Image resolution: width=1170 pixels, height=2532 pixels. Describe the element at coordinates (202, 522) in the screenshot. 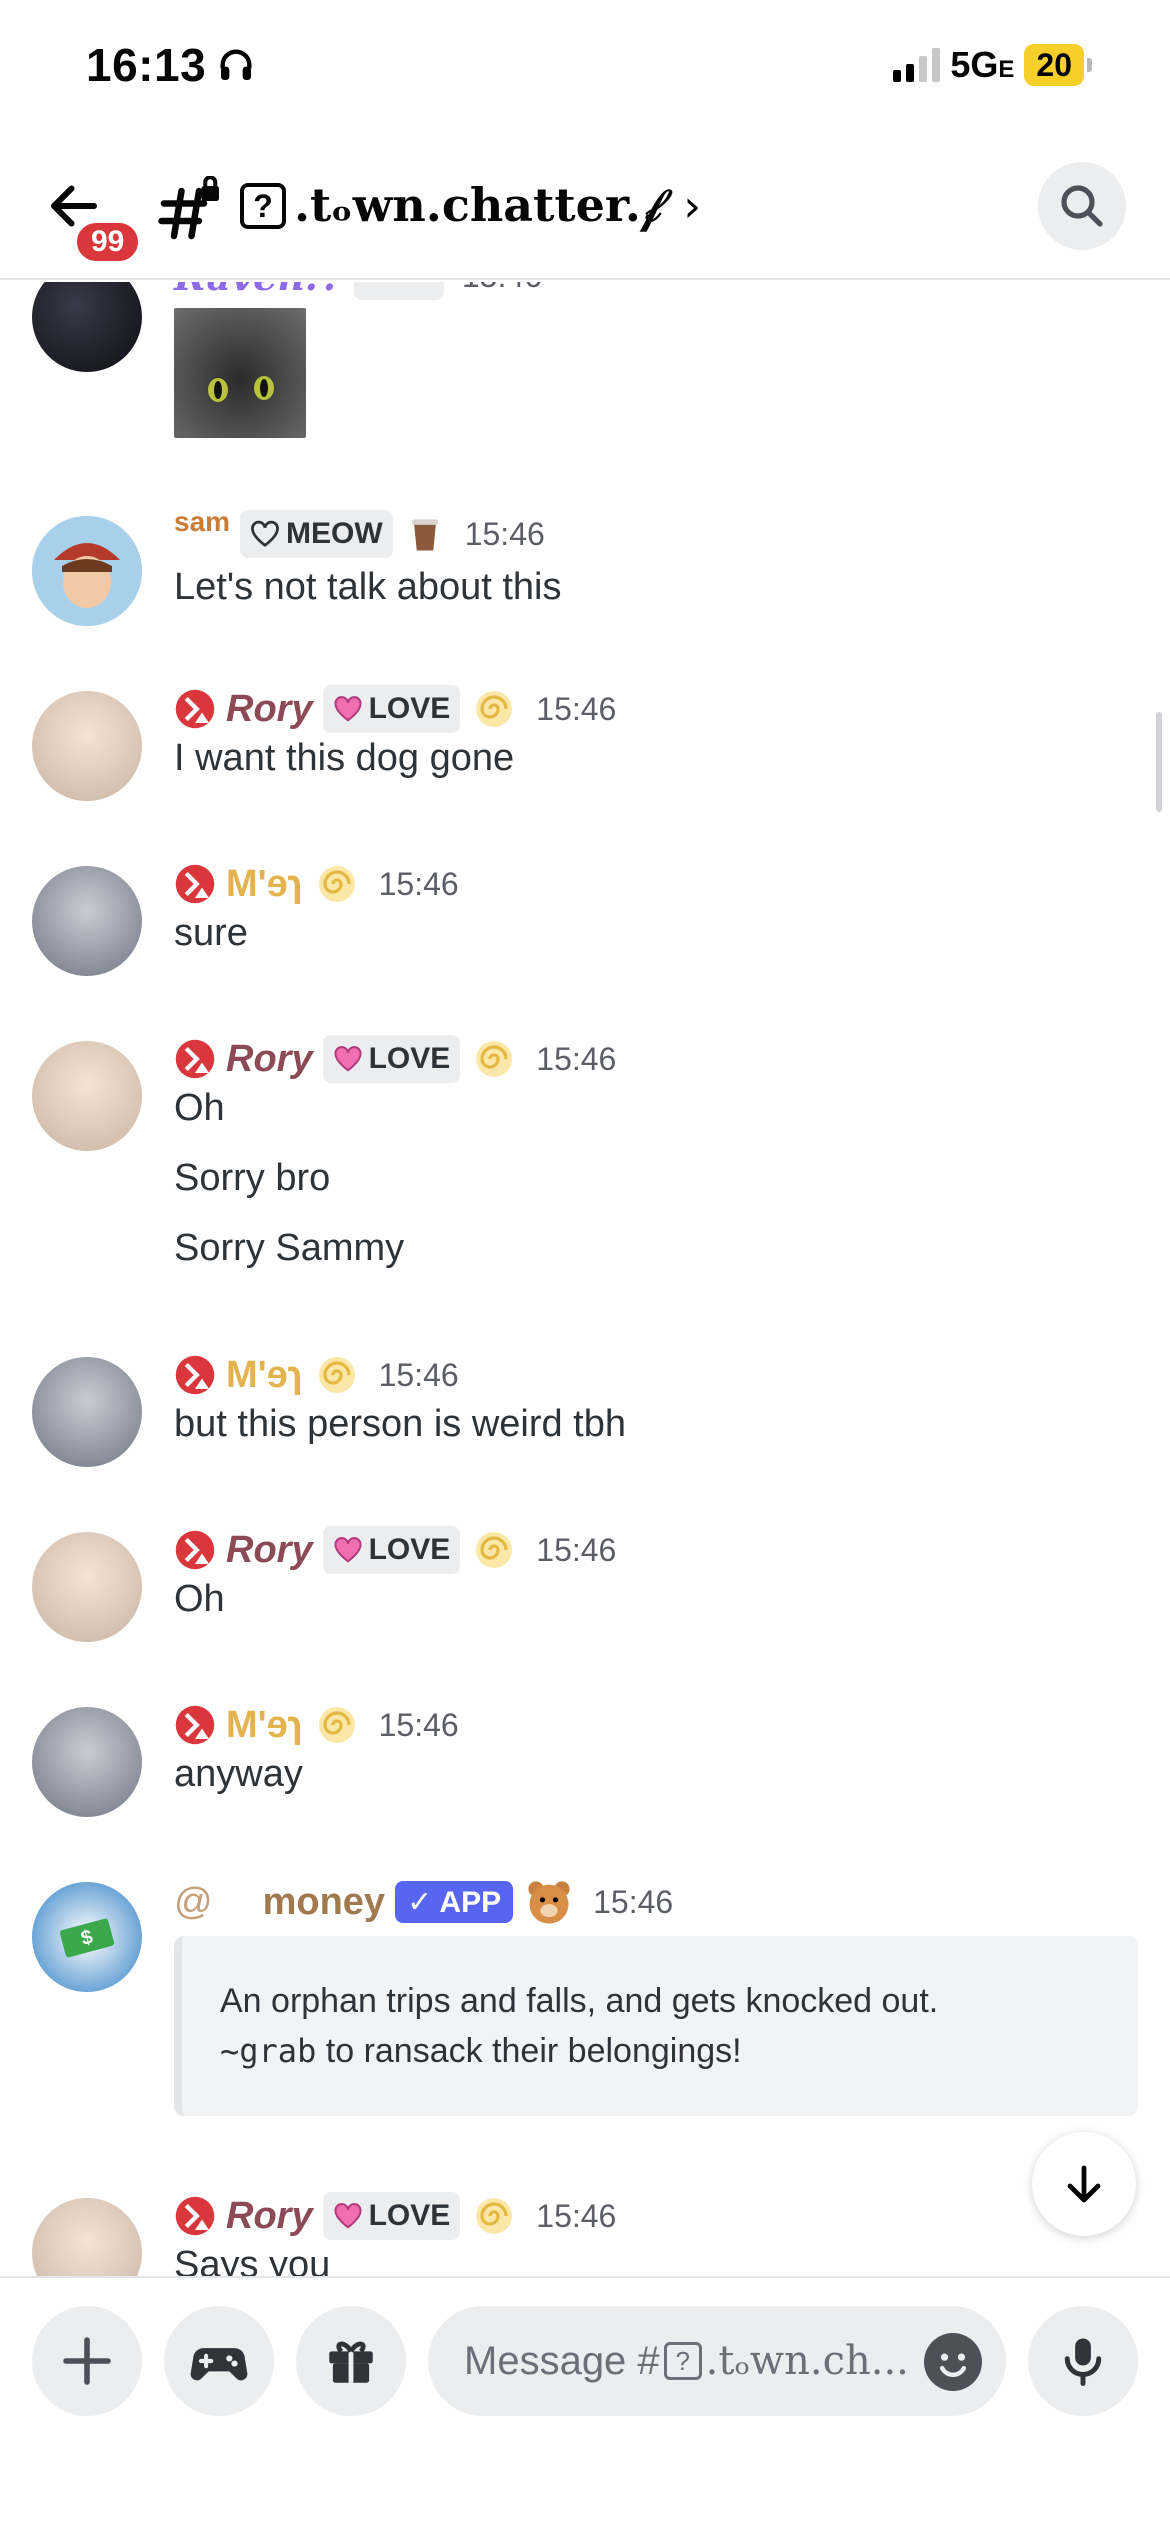

I see `username: sam` at that location.